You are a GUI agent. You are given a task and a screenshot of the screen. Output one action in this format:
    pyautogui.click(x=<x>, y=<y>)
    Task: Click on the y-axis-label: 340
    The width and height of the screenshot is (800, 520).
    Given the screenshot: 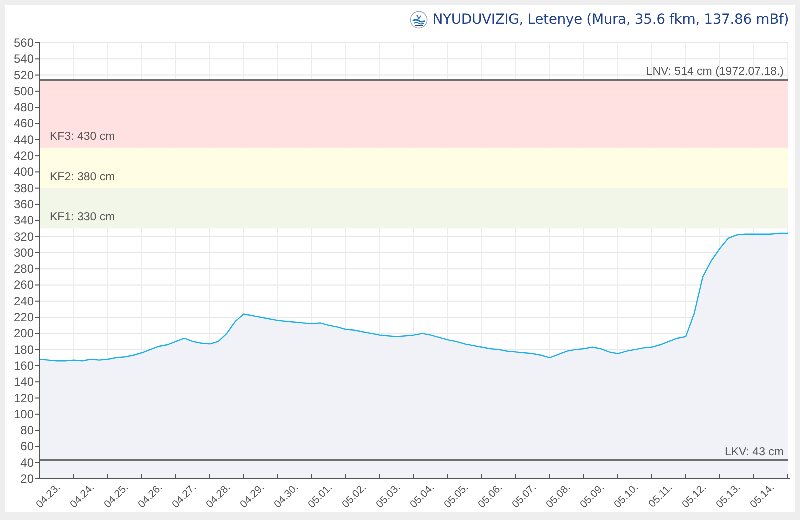 What is the action you would take?
    pyautogui.click(x=24, y=221)
    